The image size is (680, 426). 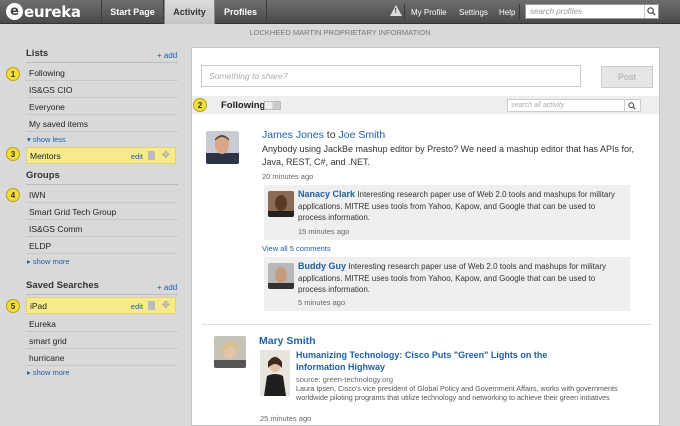 What do you see at coordinates (13, 306) in the screenshot?
I see `callout-5: 5` at bounding box center [13, 306].